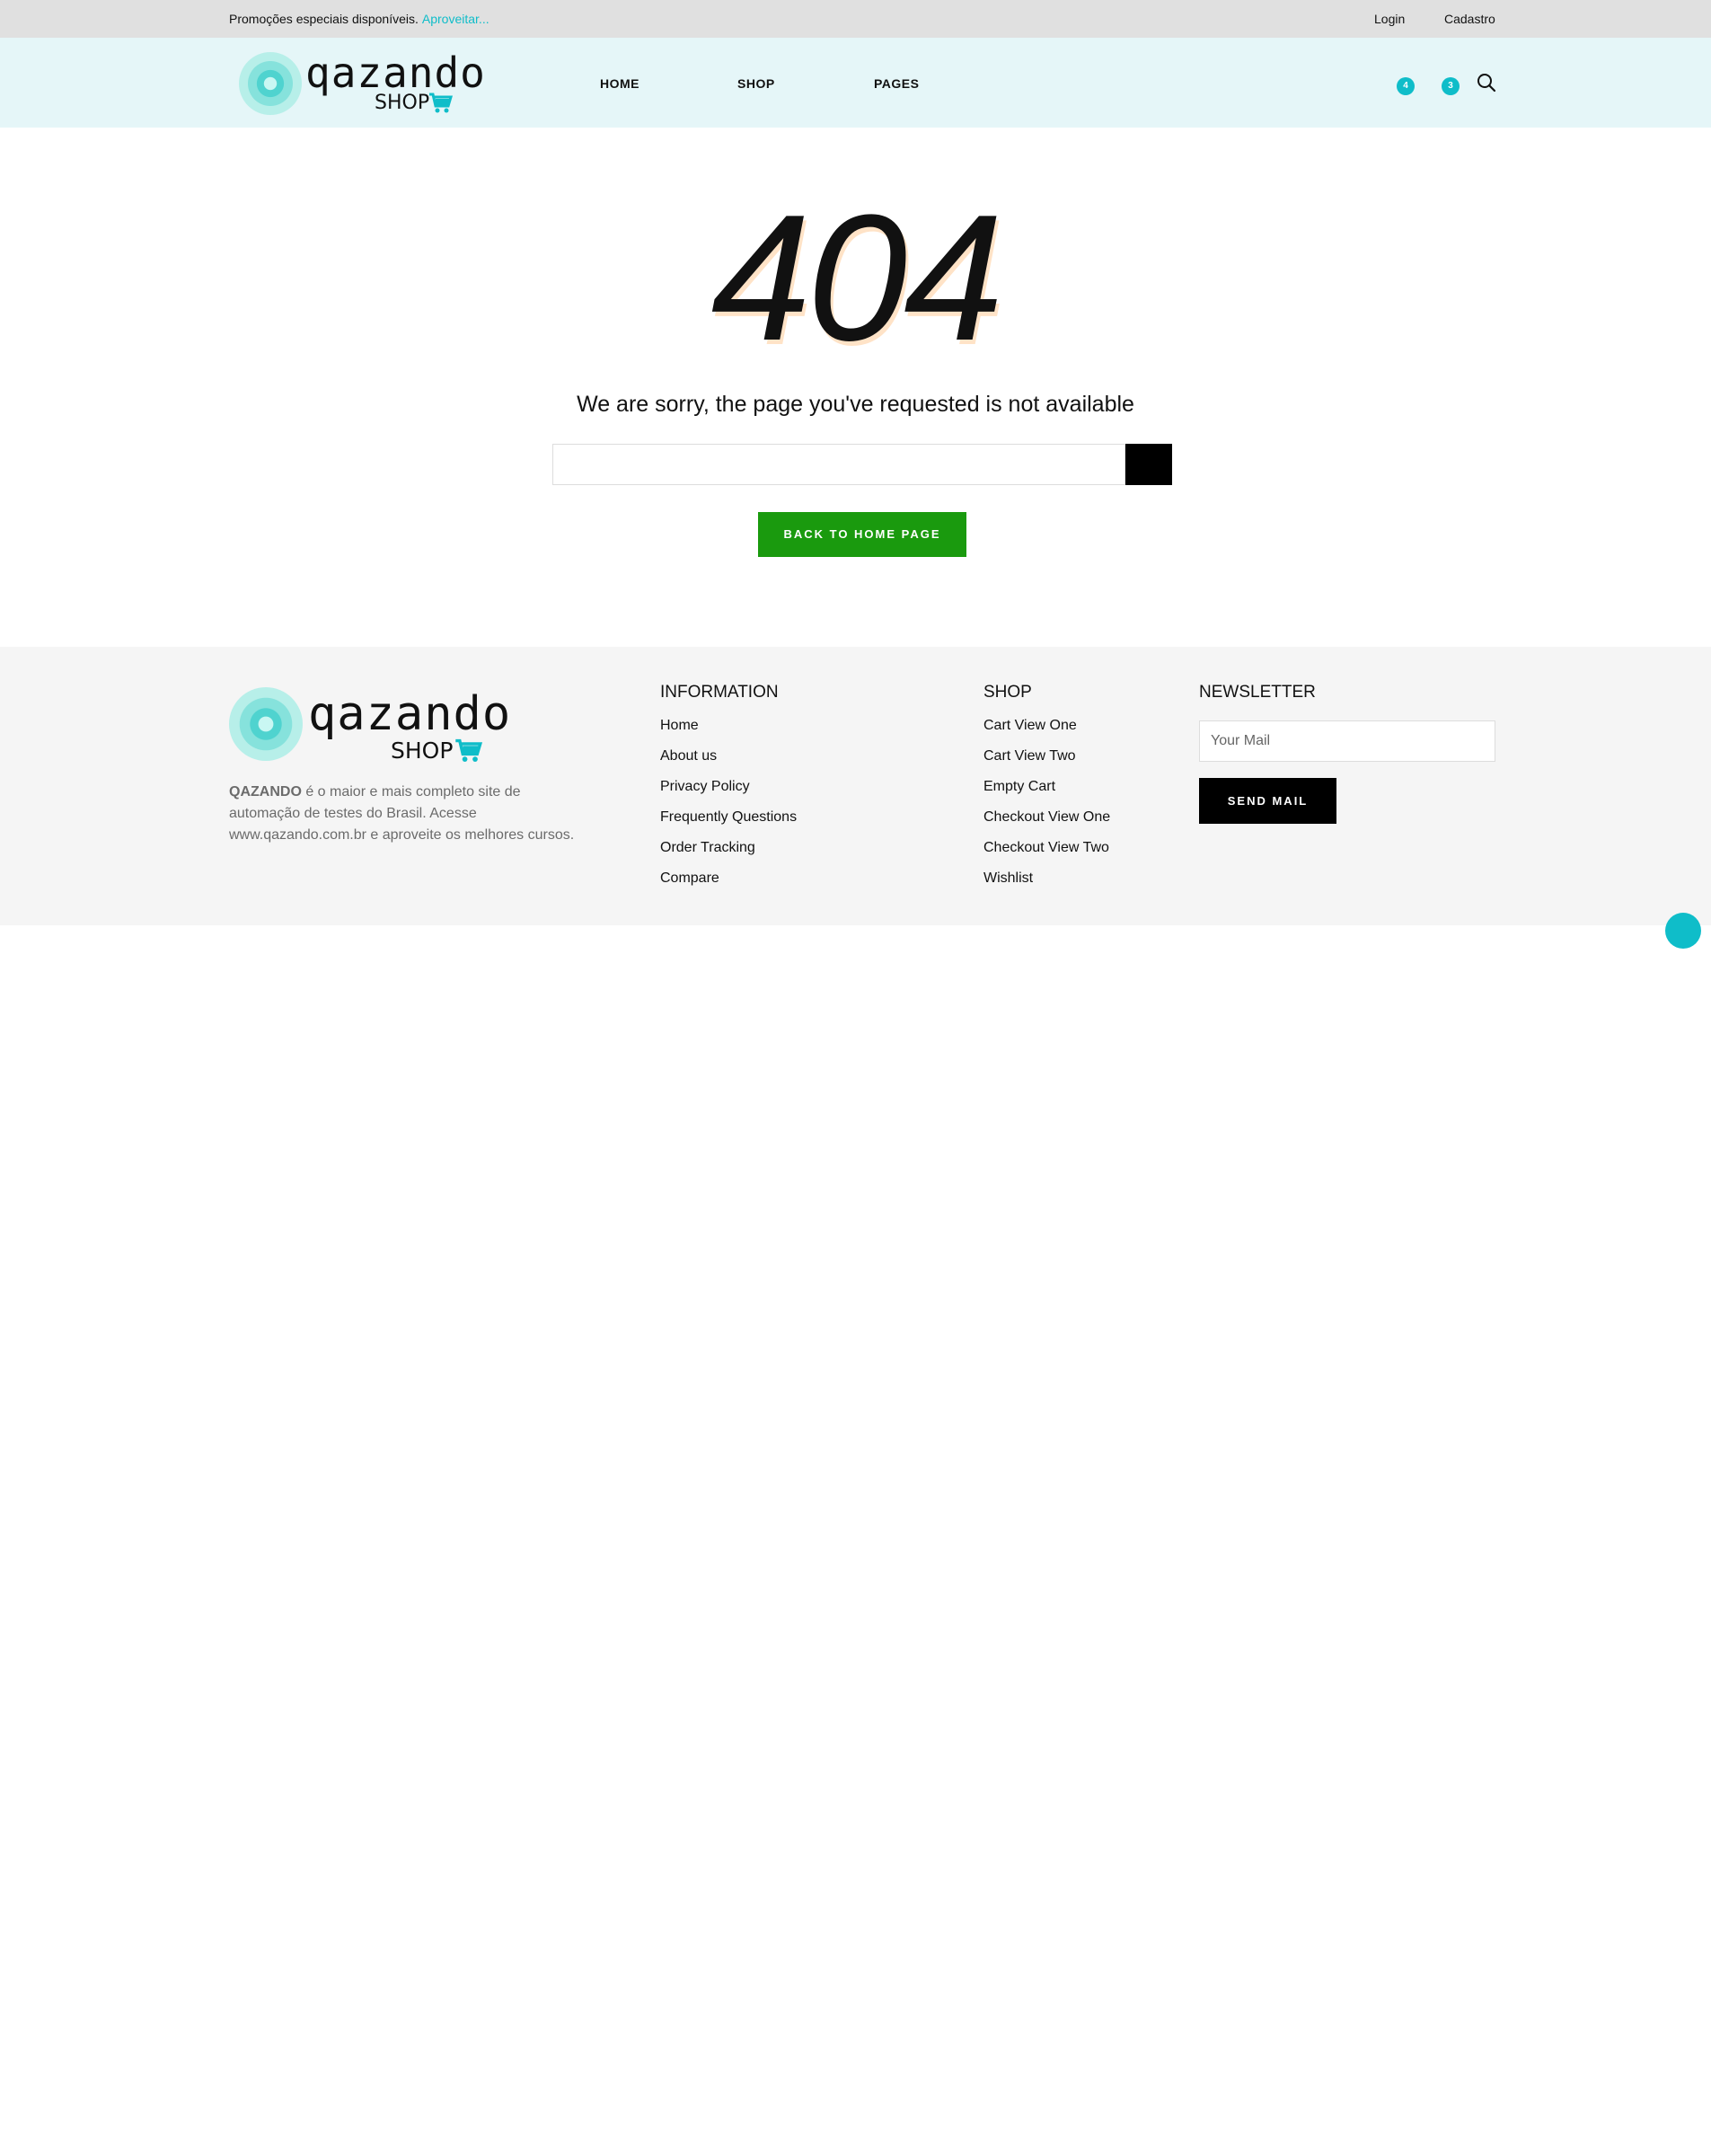 Image resolution: width=1711 pixels, height=2156 pixels. What do you see at coordinates (756, 83) in the screenshot?
I see `nav-shop: SHOP` at bounding box center [756, 83].